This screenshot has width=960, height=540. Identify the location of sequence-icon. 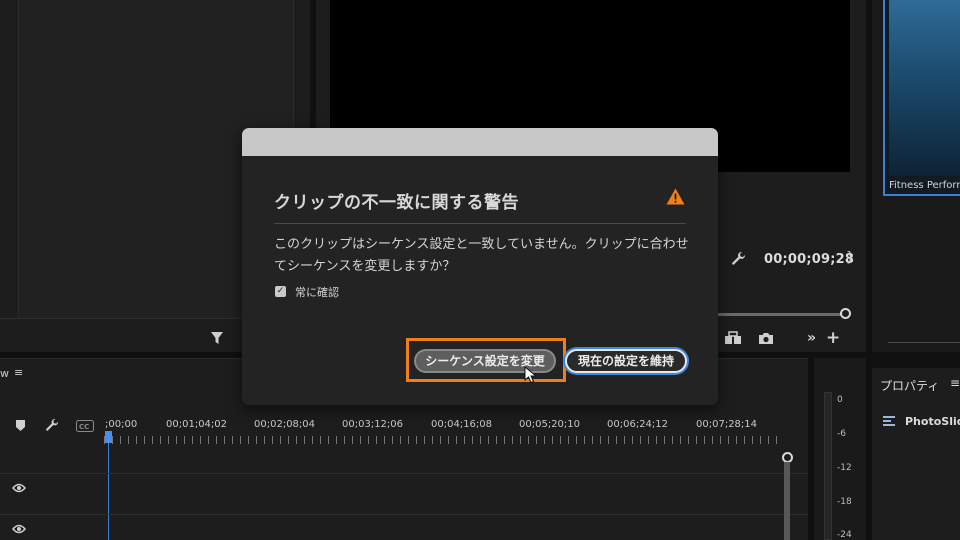
(889, 422).